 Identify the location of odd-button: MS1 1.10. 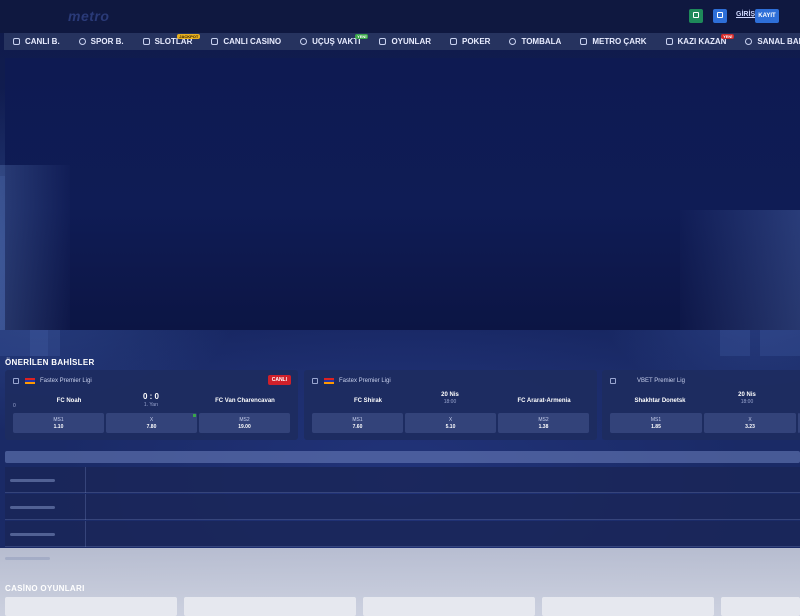
(58, 423).